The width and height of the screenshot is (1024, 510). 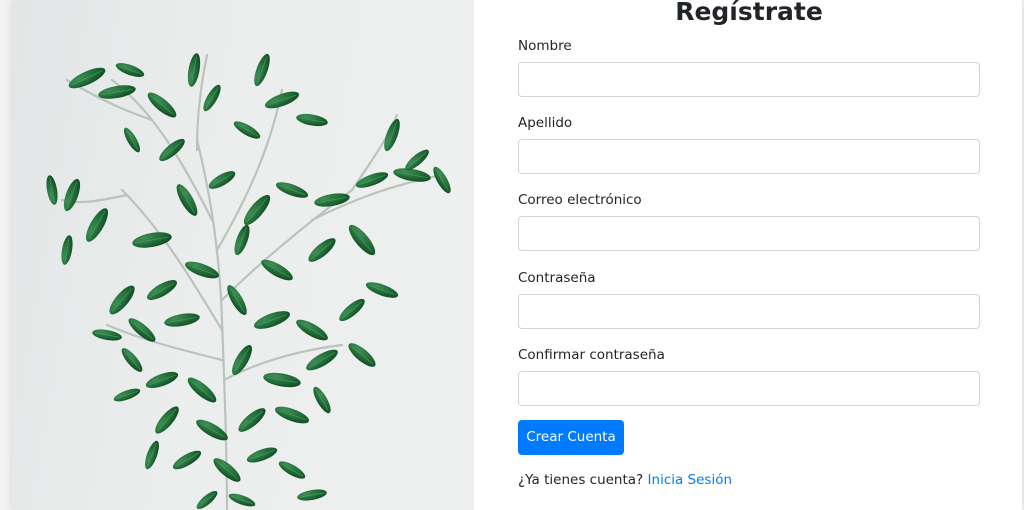 What do you see at coordinates (580, 200) in the screenshot?
I see `email-label: Correo electrónico` at bounding box center [580, 200].